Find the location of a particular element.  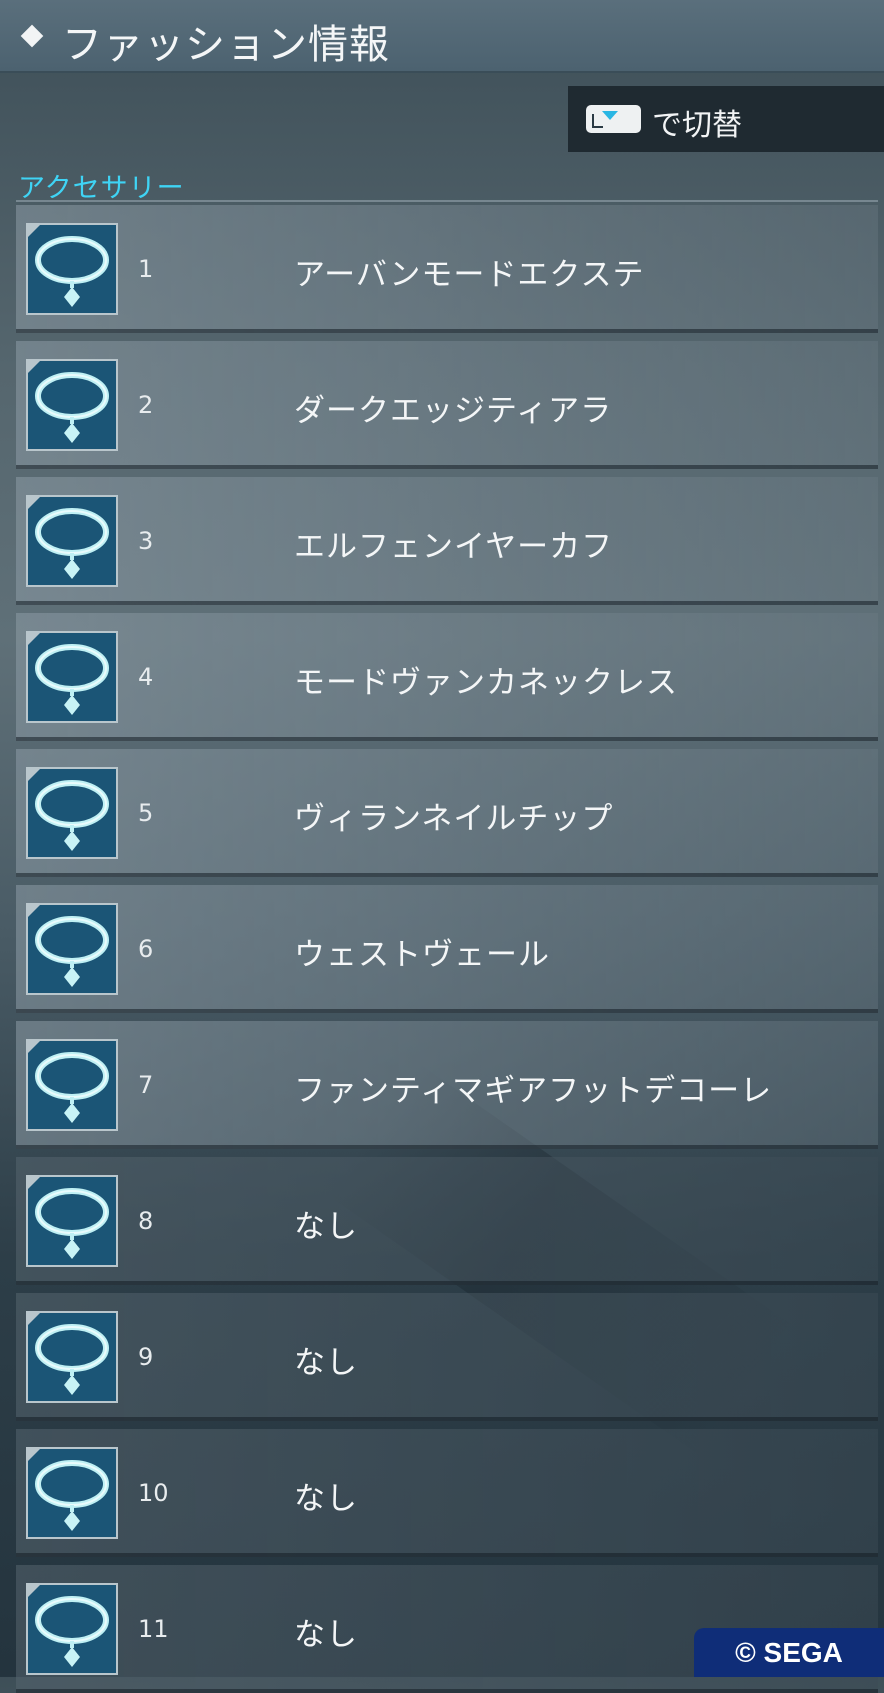

item-number: 2 is located at coordinates (146, 405).